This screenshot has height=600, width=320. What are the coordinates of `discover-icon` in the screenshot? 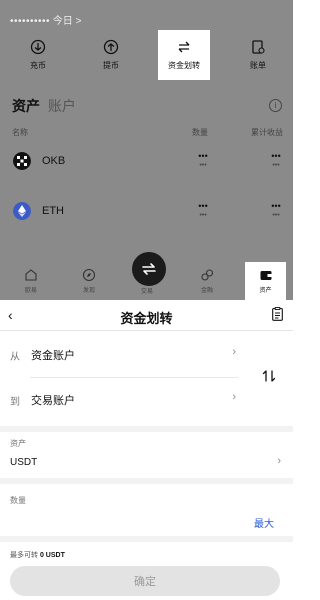 It's located at (89, 275).